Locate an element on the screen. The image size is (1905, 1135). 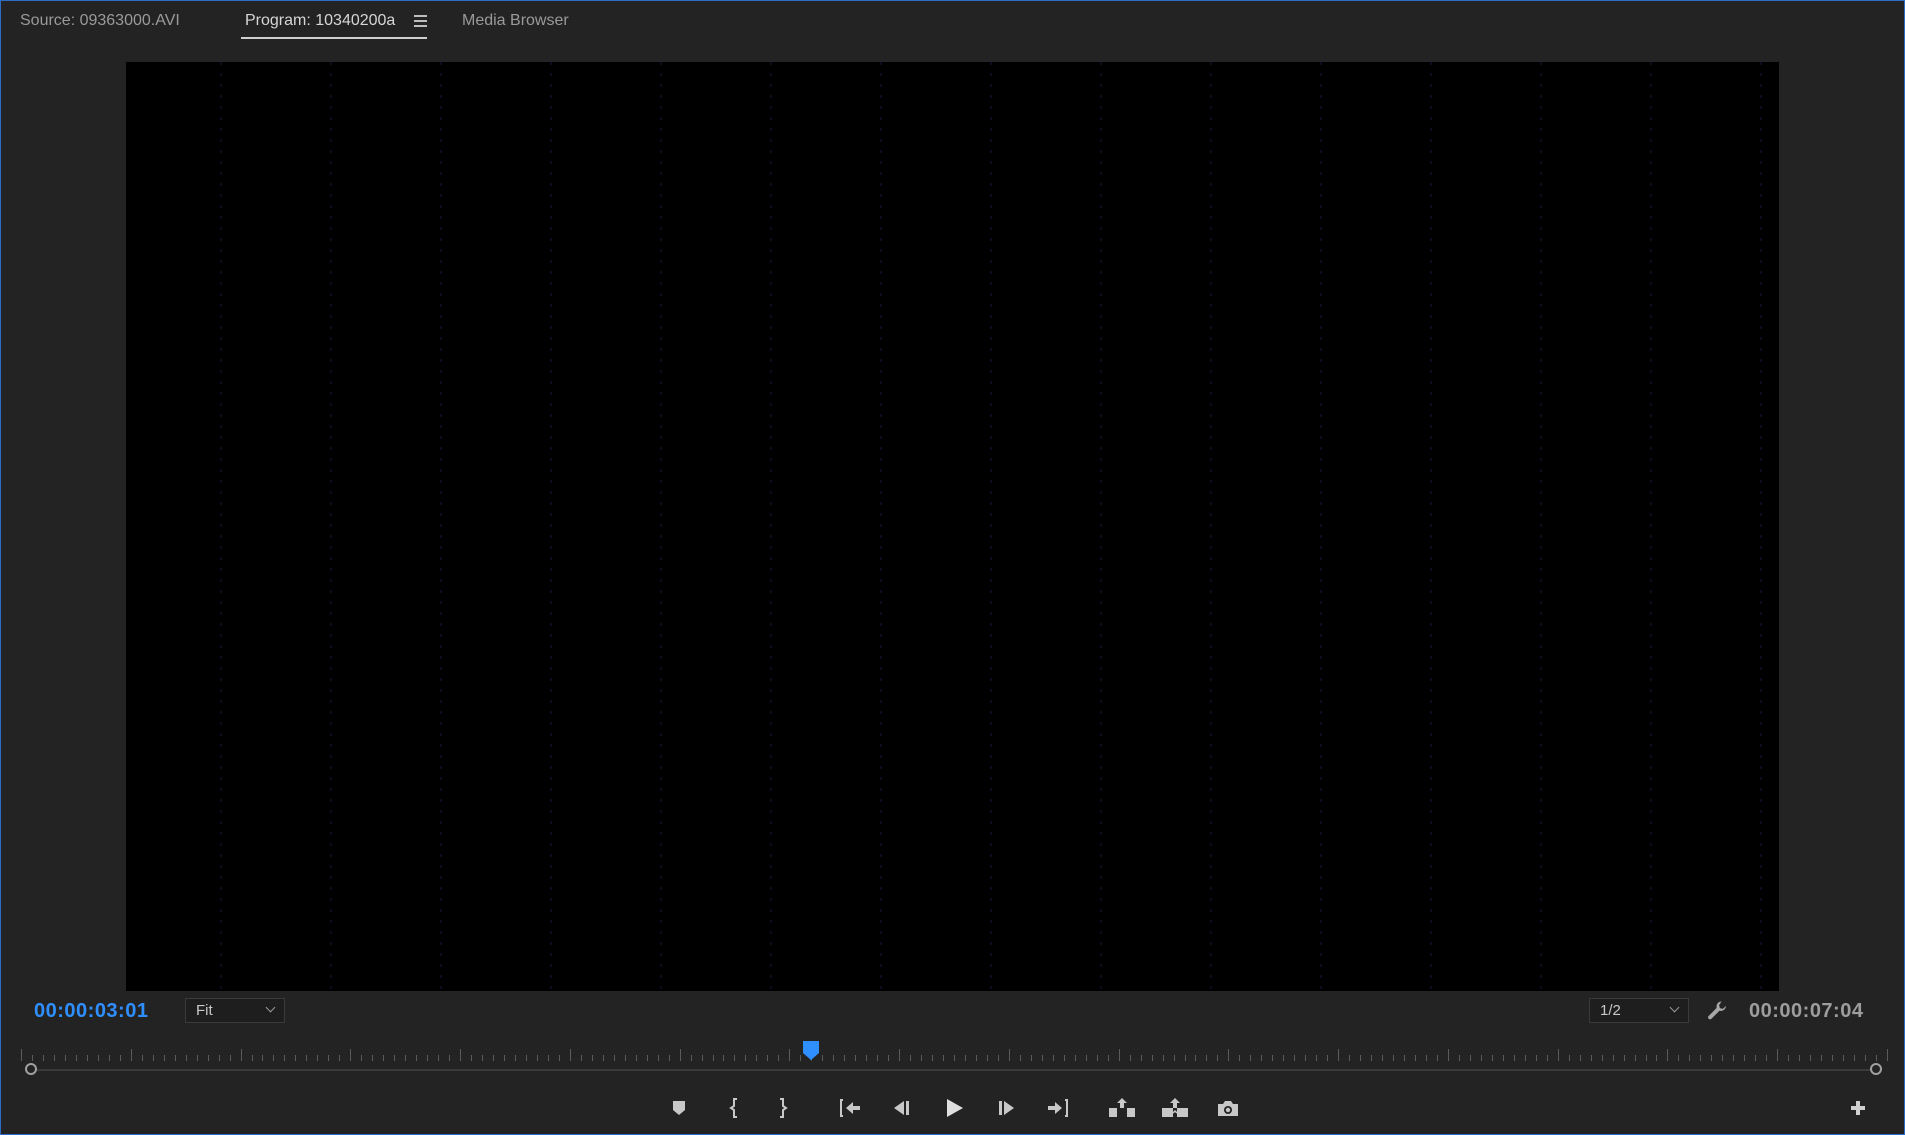
export-frame-button is located at coordinates (1228, 1108).